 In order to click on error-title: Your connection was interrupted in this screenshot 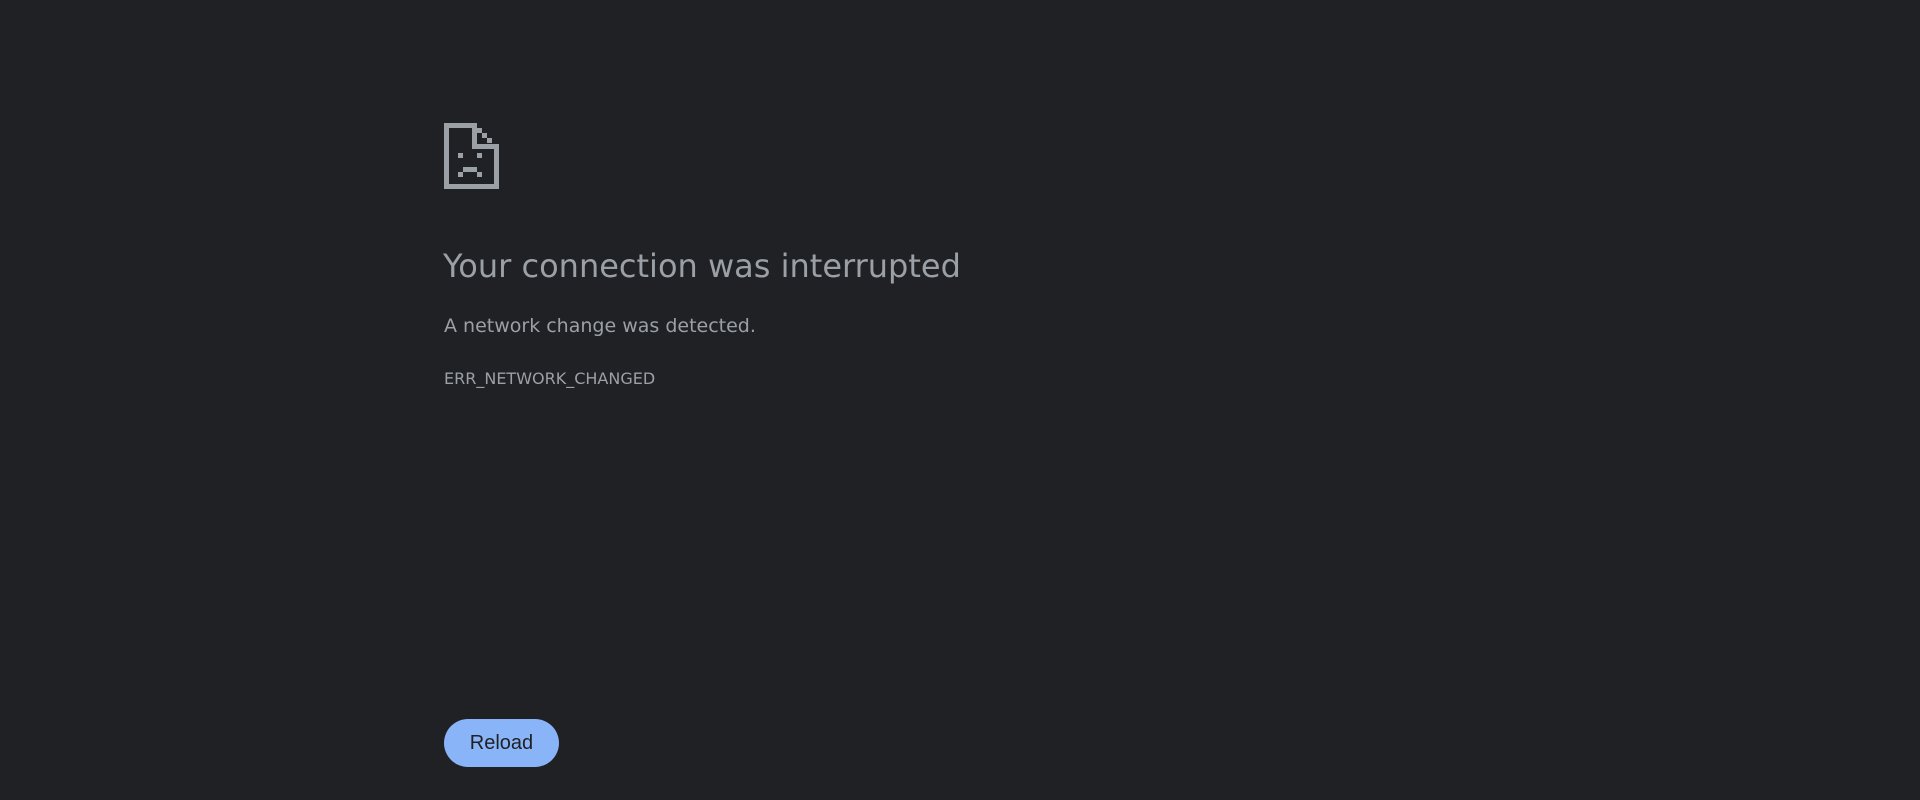, I will do `click(702, 266)`.